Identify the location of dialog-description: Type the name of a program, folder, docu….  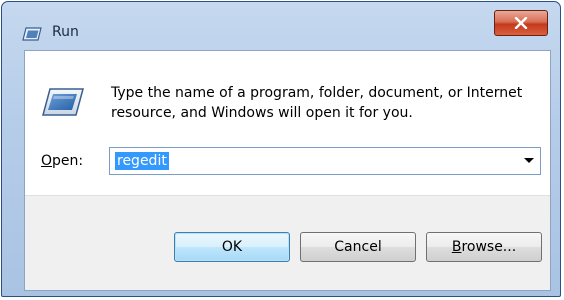
(317, 103).